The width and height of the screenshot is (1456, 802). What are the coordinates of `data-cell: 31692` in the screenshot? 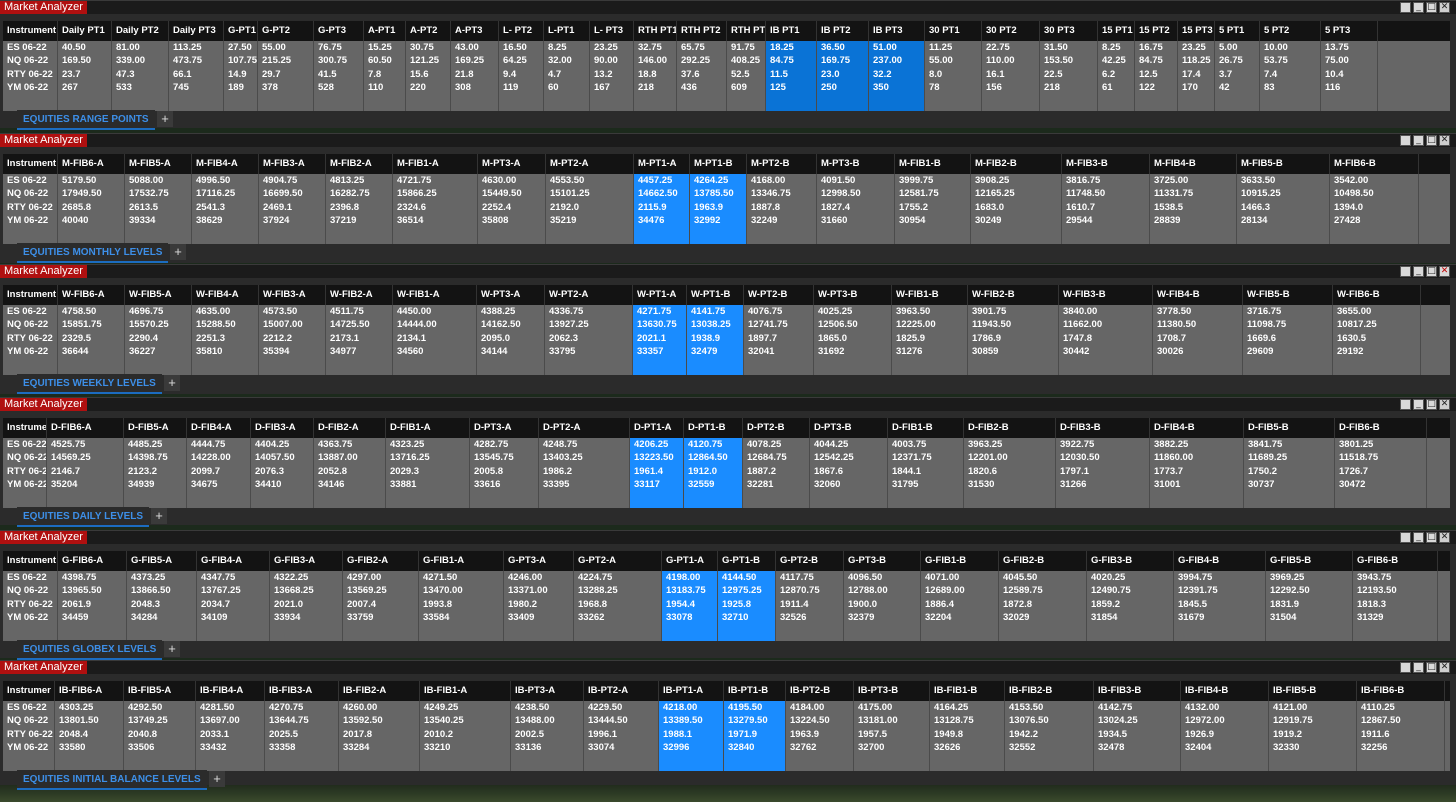 It's located at (852, 351).